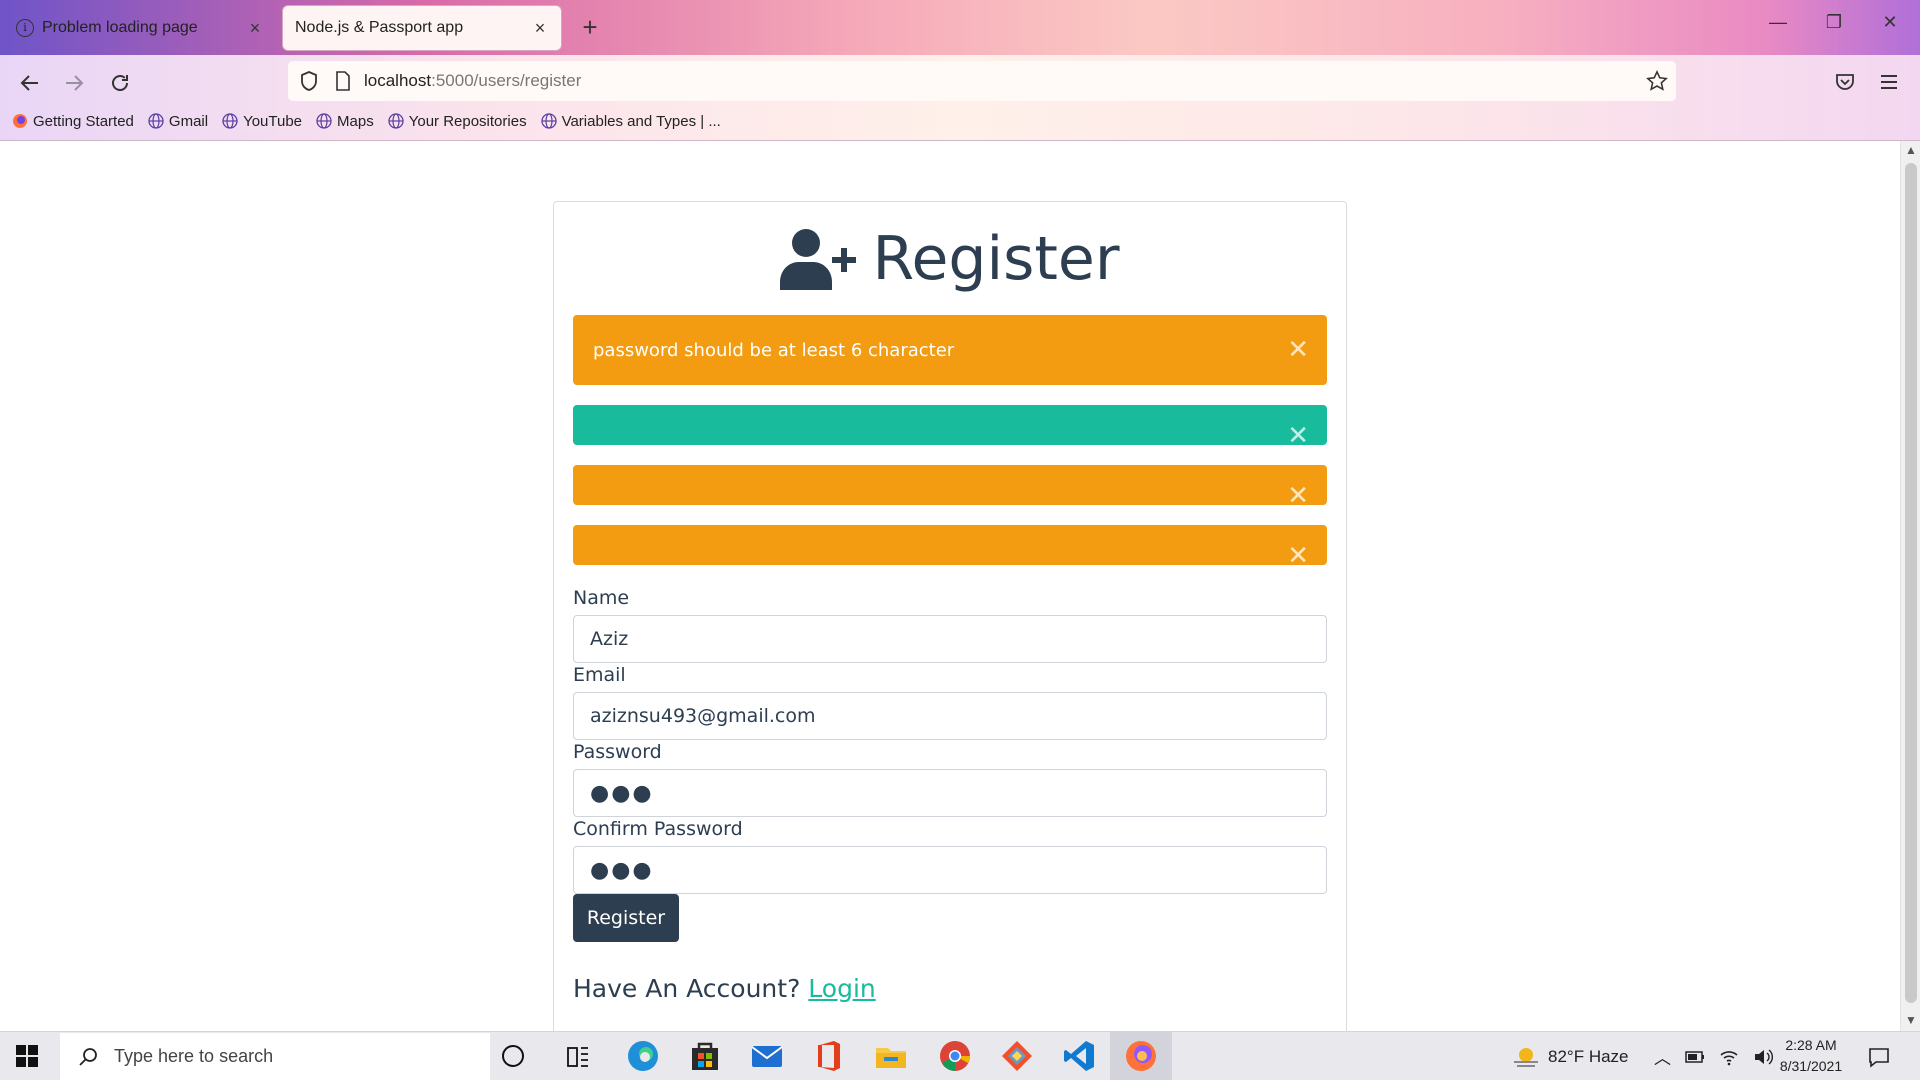  Describe the element at coordinates (658, 829) in the screenshot. I see `confirm-password-label: Confirm Password` at that location.